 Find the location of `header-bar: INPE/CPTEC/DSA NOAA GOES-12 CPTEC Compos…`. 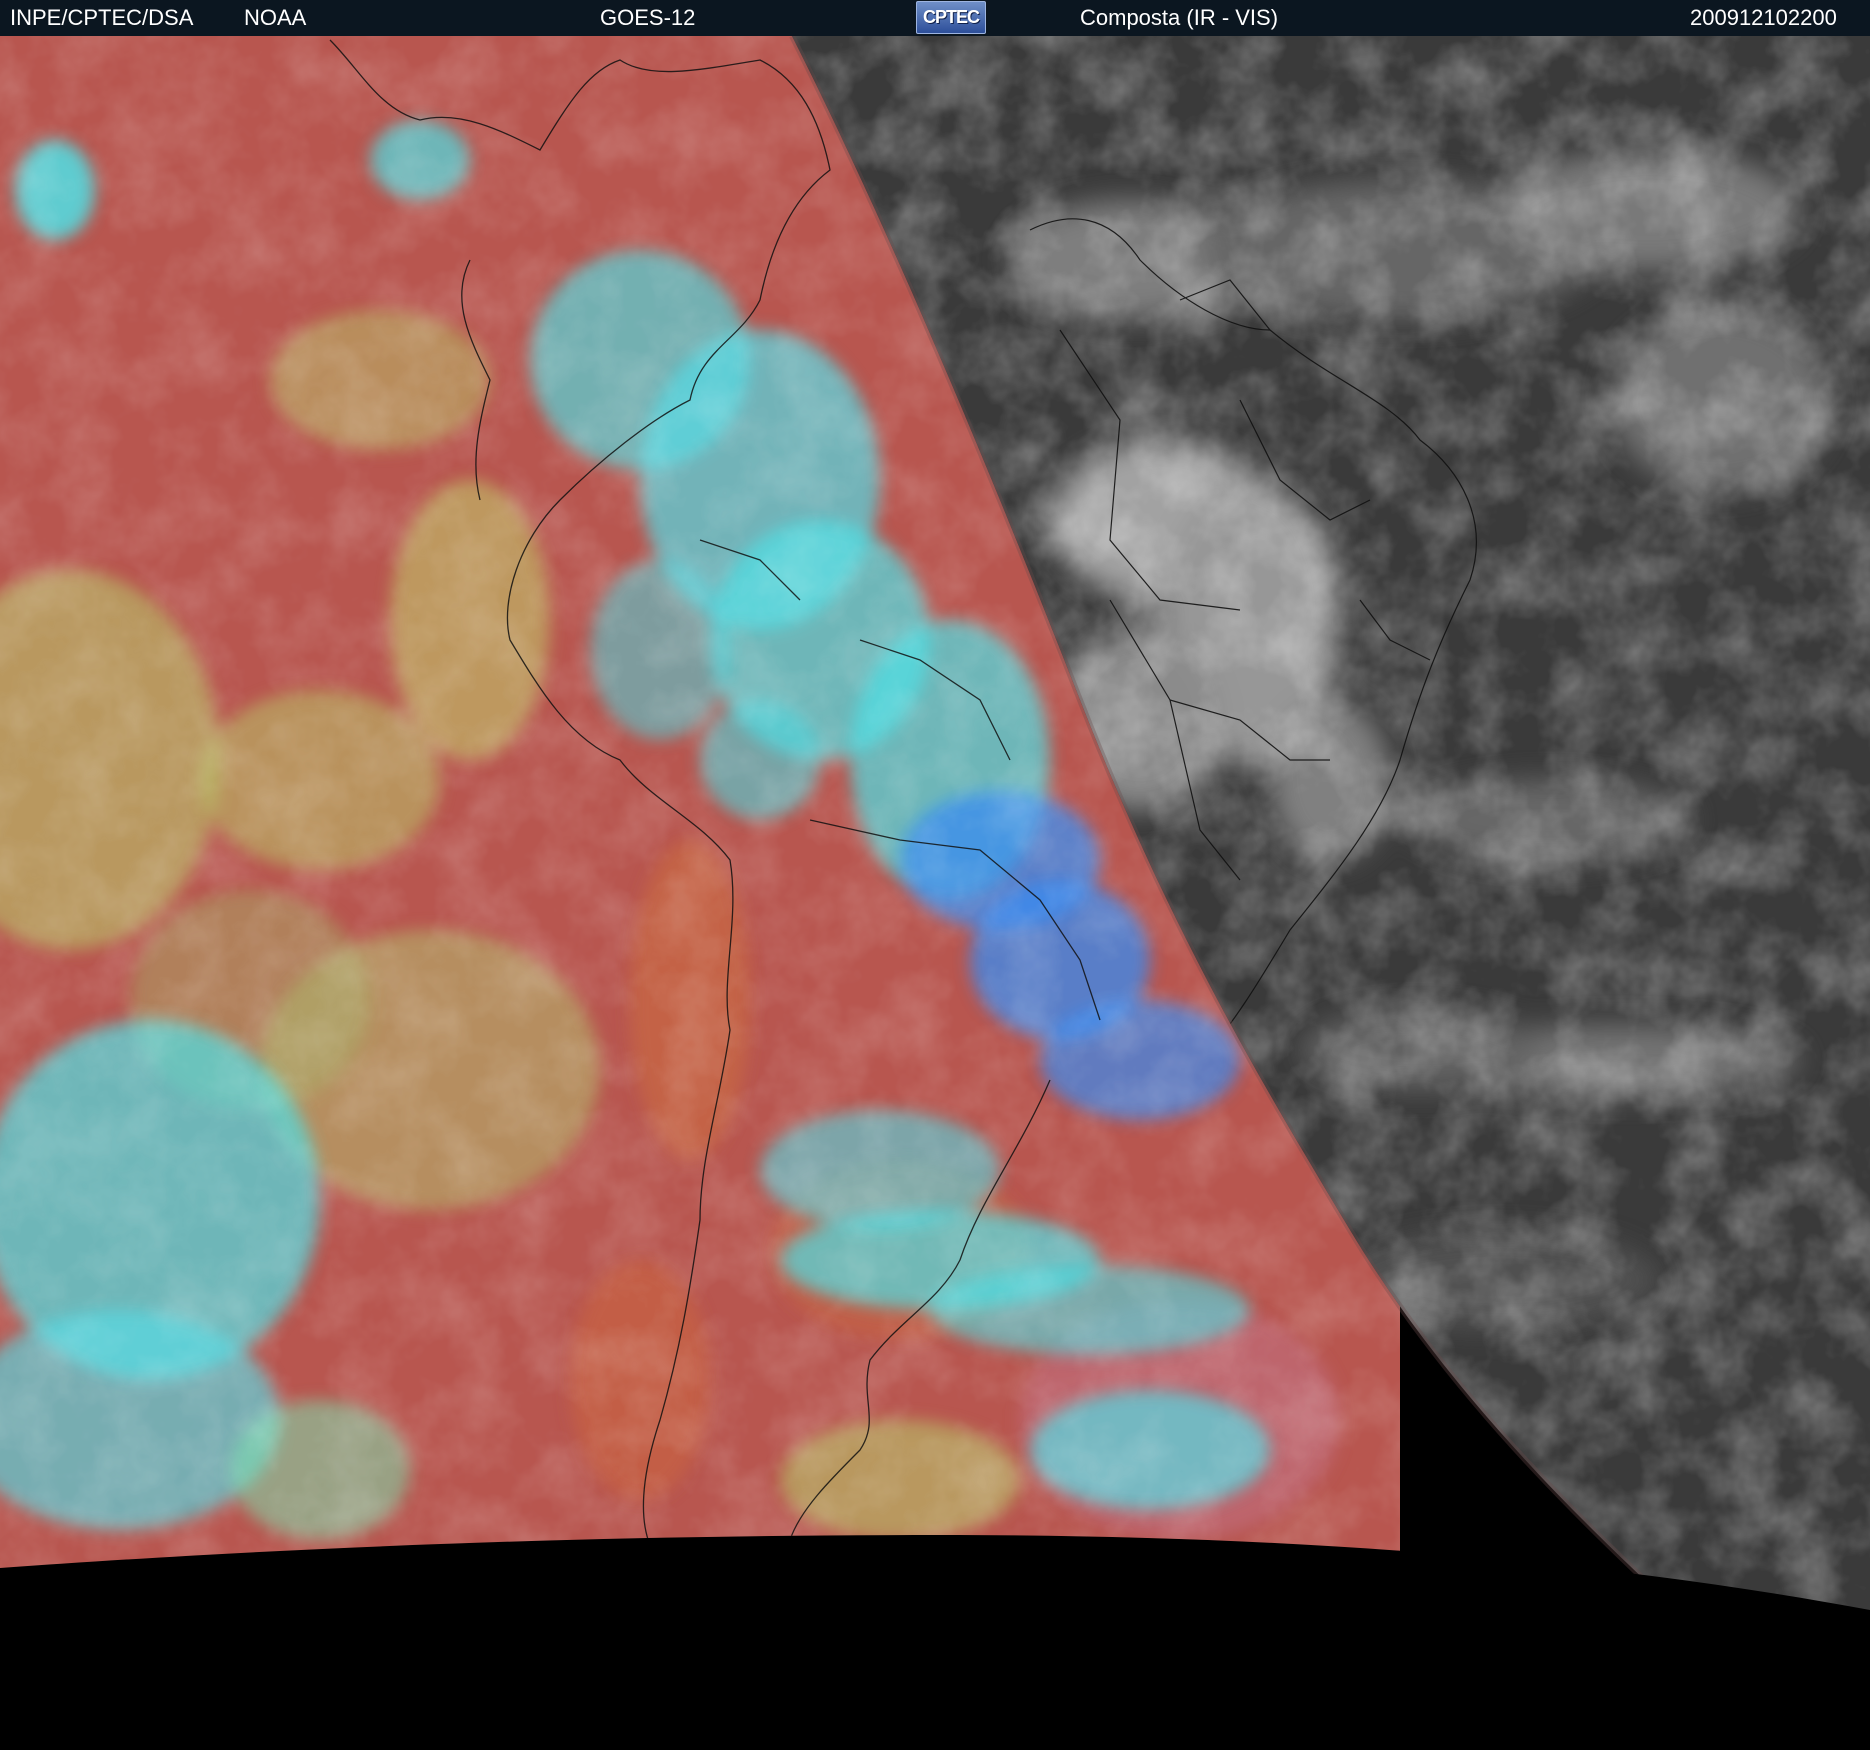

header-bar: INPE/CPTEC/DSA NOAA GOES-12 CPTEC Compos… is located at coordinates (935, 18).